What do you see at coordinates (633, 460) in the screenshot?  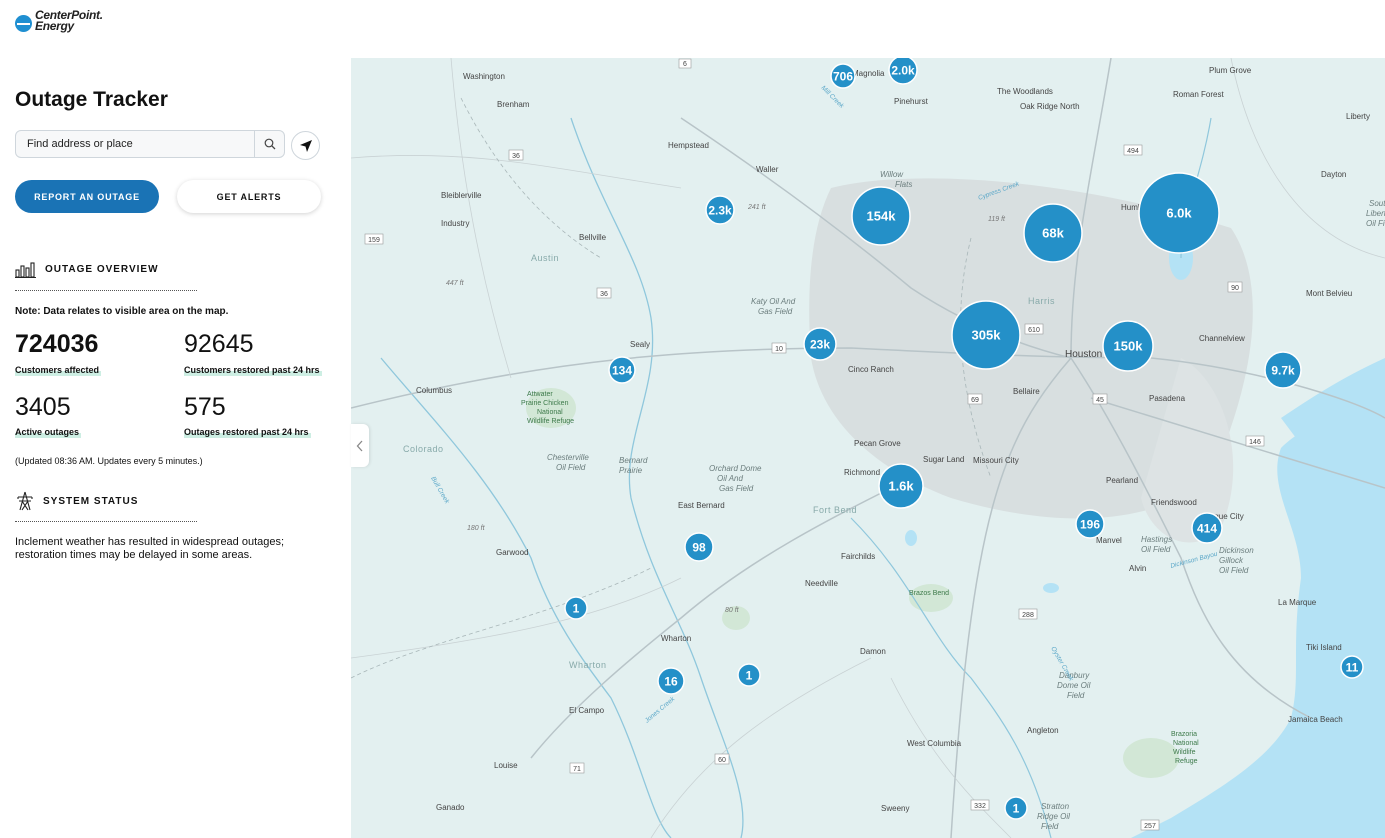 I see `svg-text: Bernard` at bounding box center [633, 460].